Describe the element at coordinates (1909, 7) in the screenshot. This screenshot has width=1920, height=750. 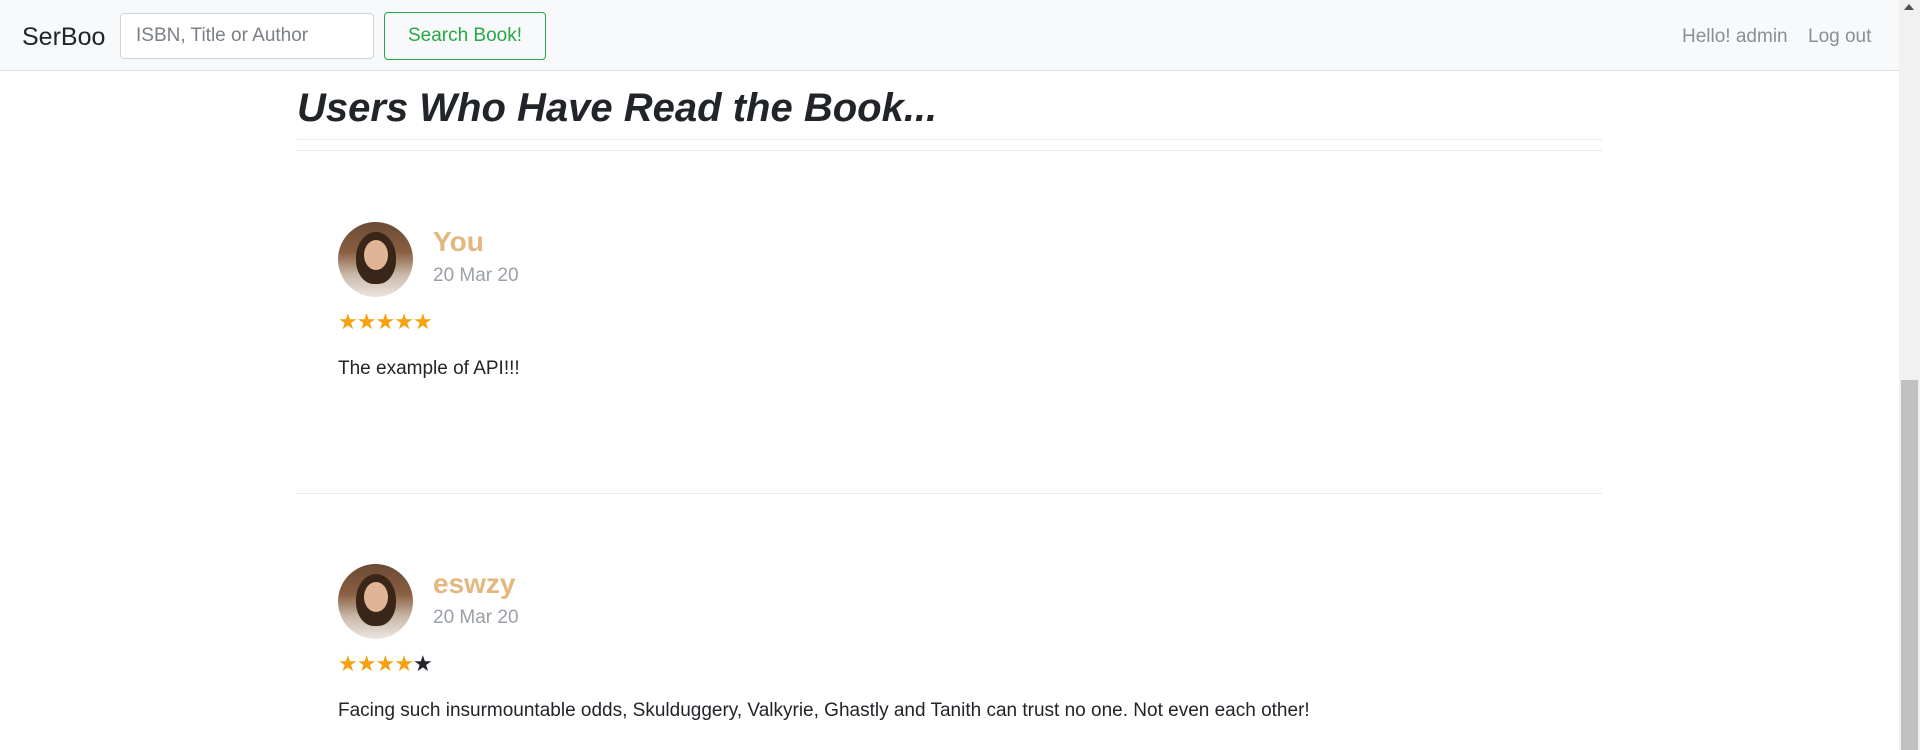
I see `scroll-up-arrow-icon` at that location.